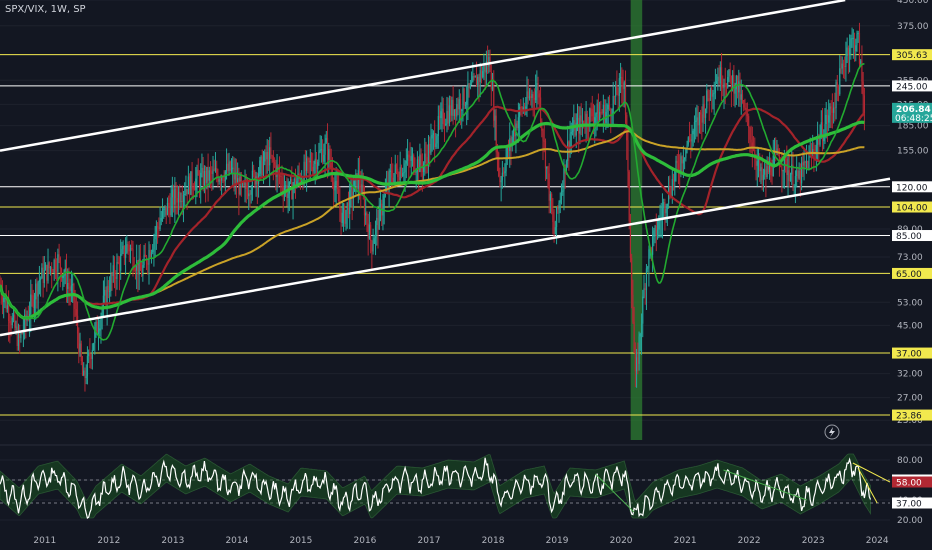 The height and width of the screenshot is (550, 932). Describe the element at coordinates (365, 541) in the screenshot. I see `time-tick-label: 2016` at that location.